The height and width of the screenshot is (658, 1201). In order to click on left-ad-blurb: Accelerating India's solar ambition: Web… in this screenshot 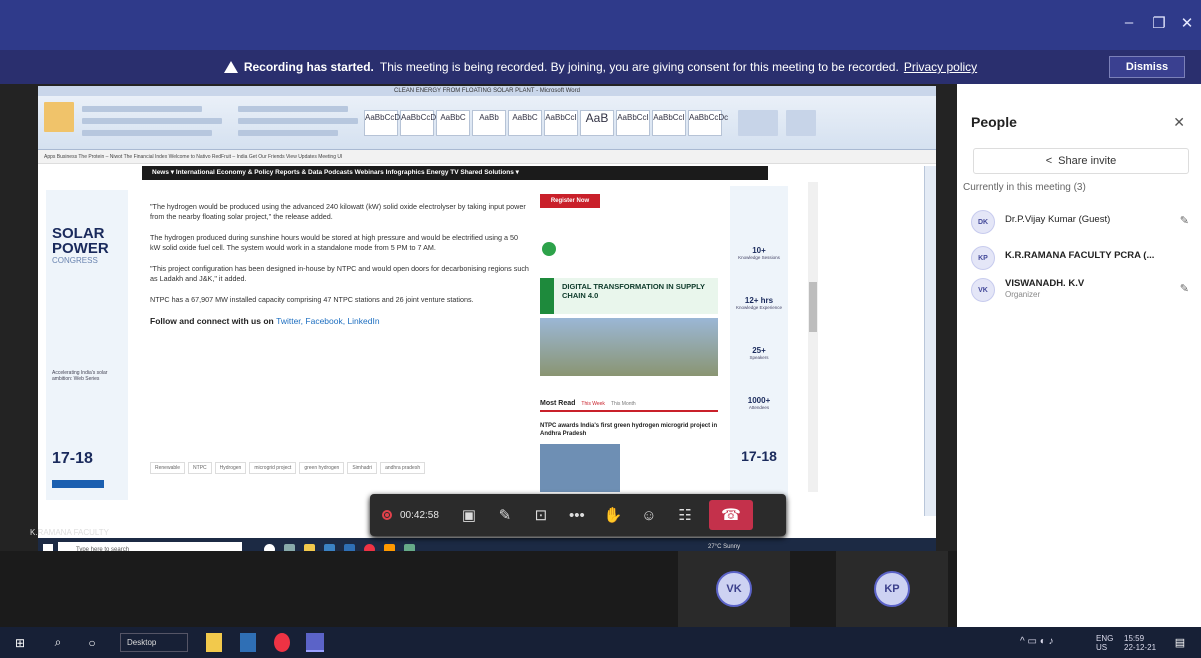, I will do `click(80, 376)`.